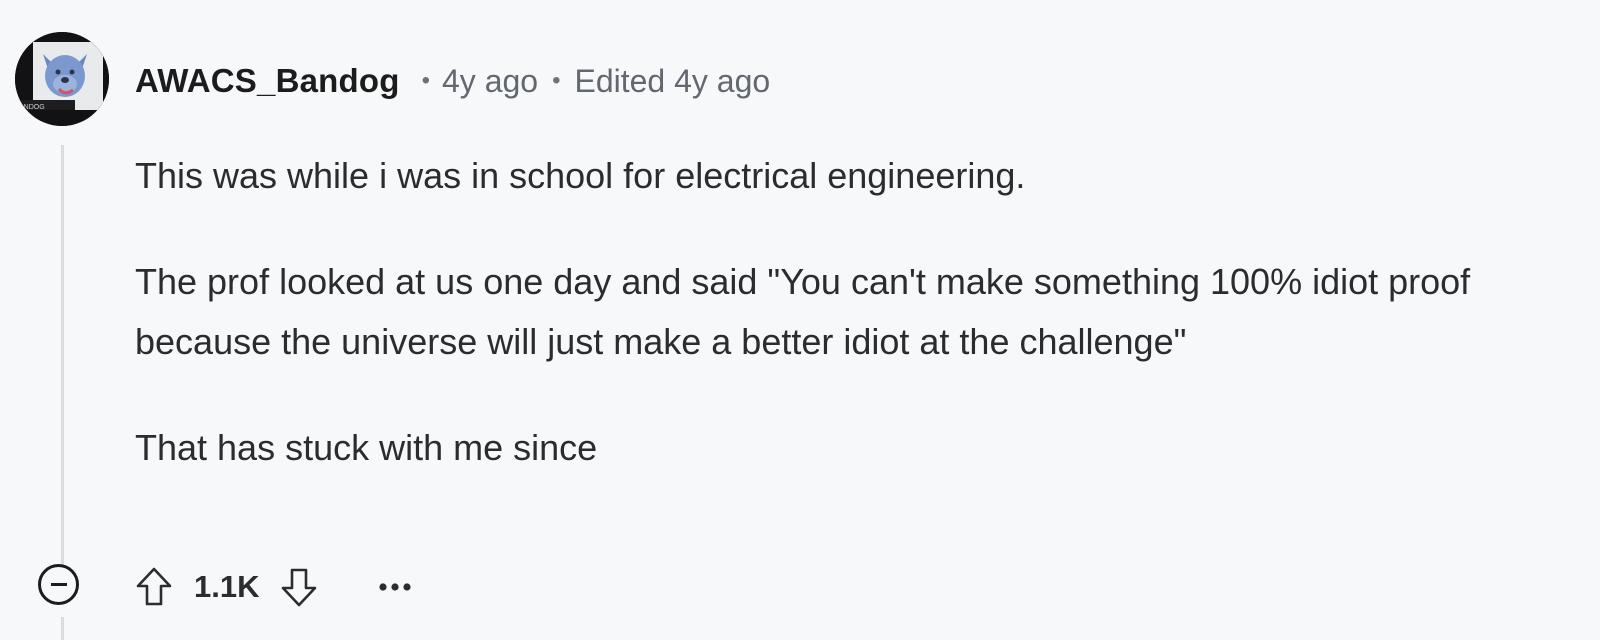  I want to click on upvote-button, so click(154, 587).